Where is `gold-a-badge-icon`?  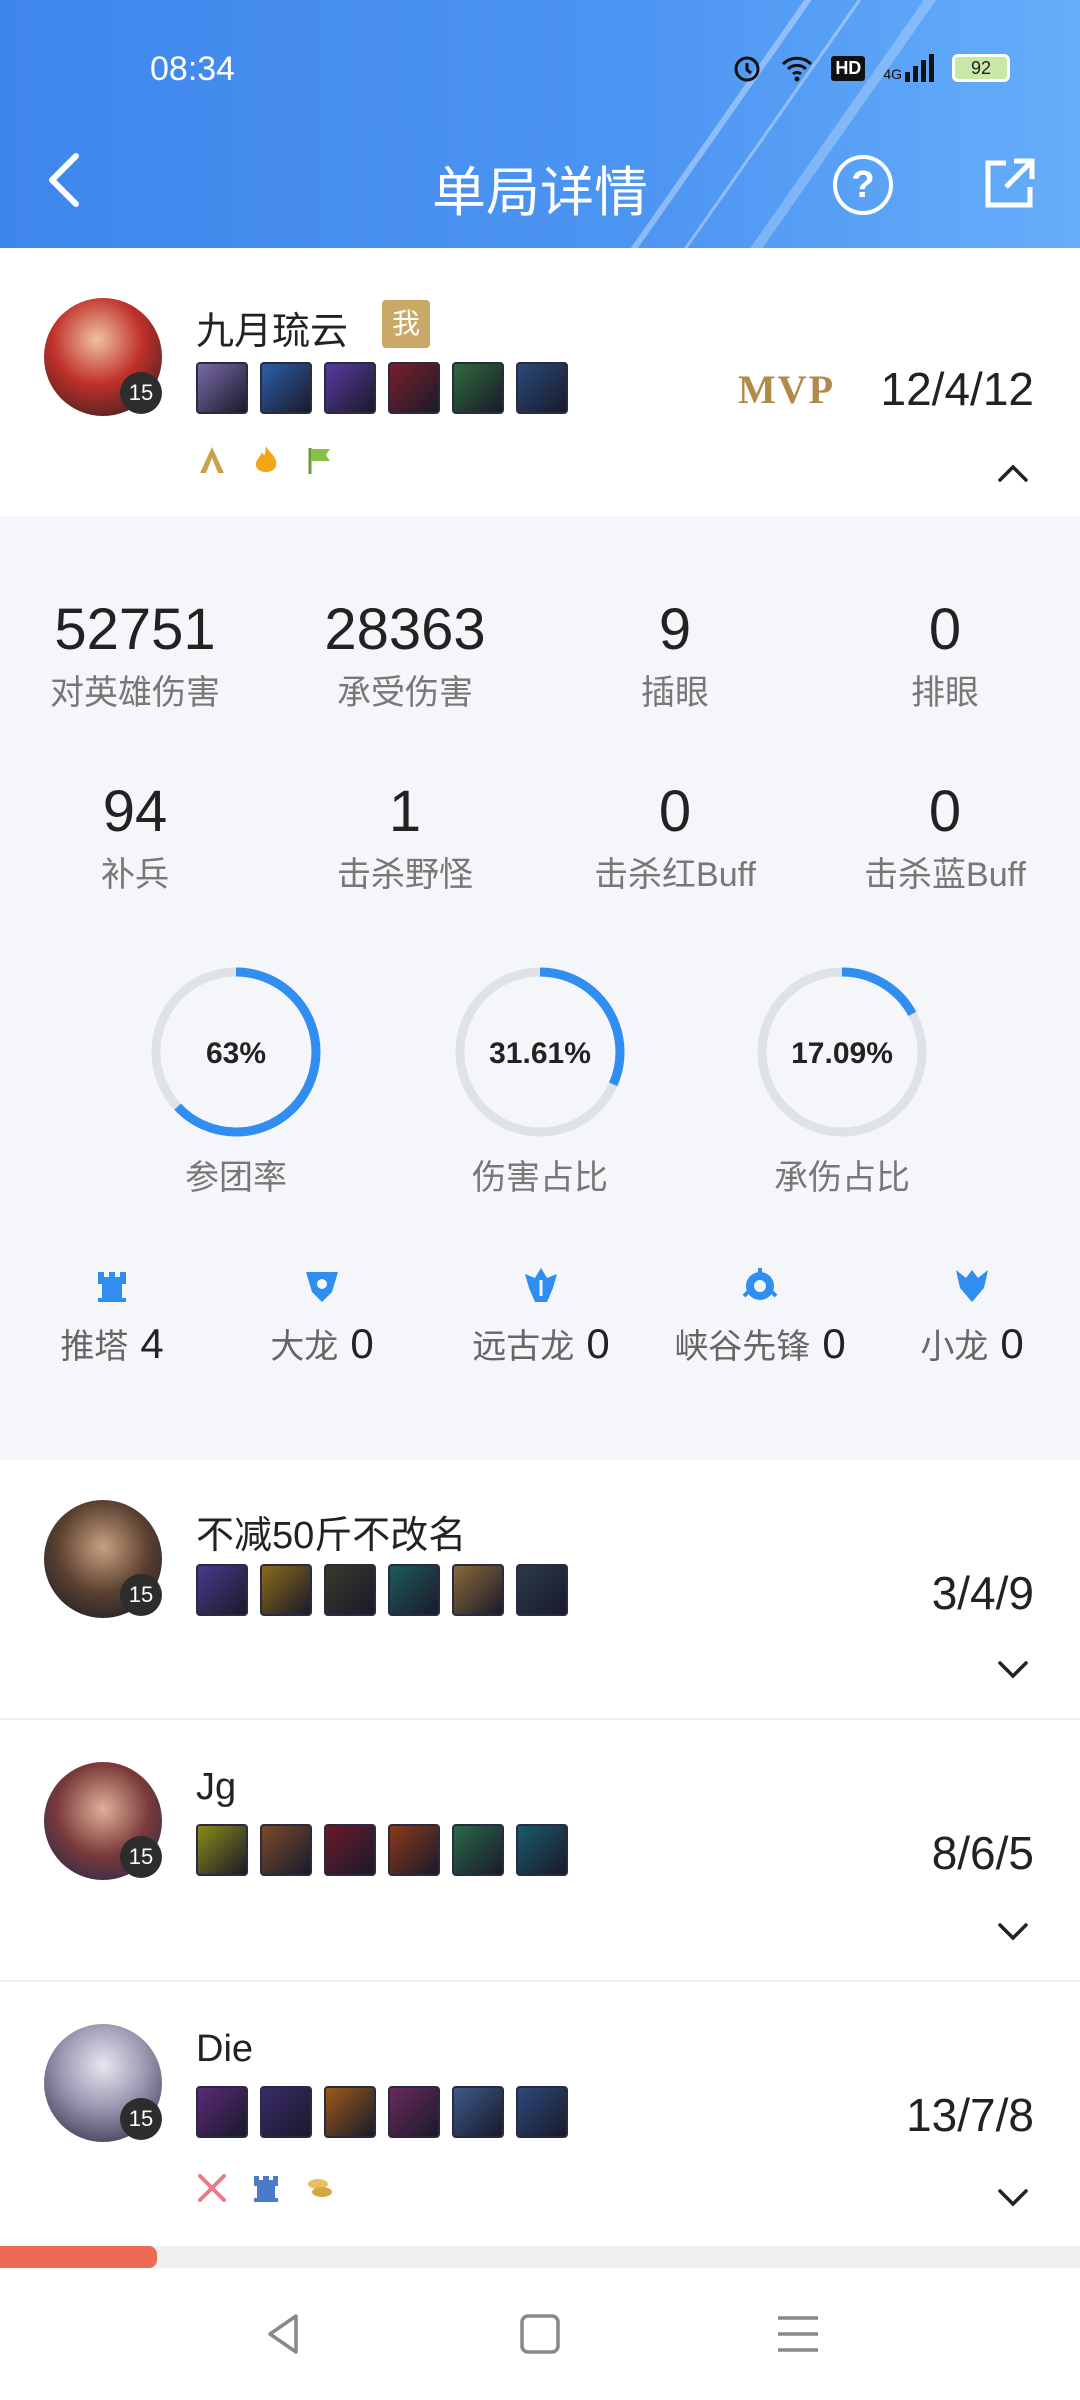 gold-a-badge-icon is located at coordinates (212, 460).